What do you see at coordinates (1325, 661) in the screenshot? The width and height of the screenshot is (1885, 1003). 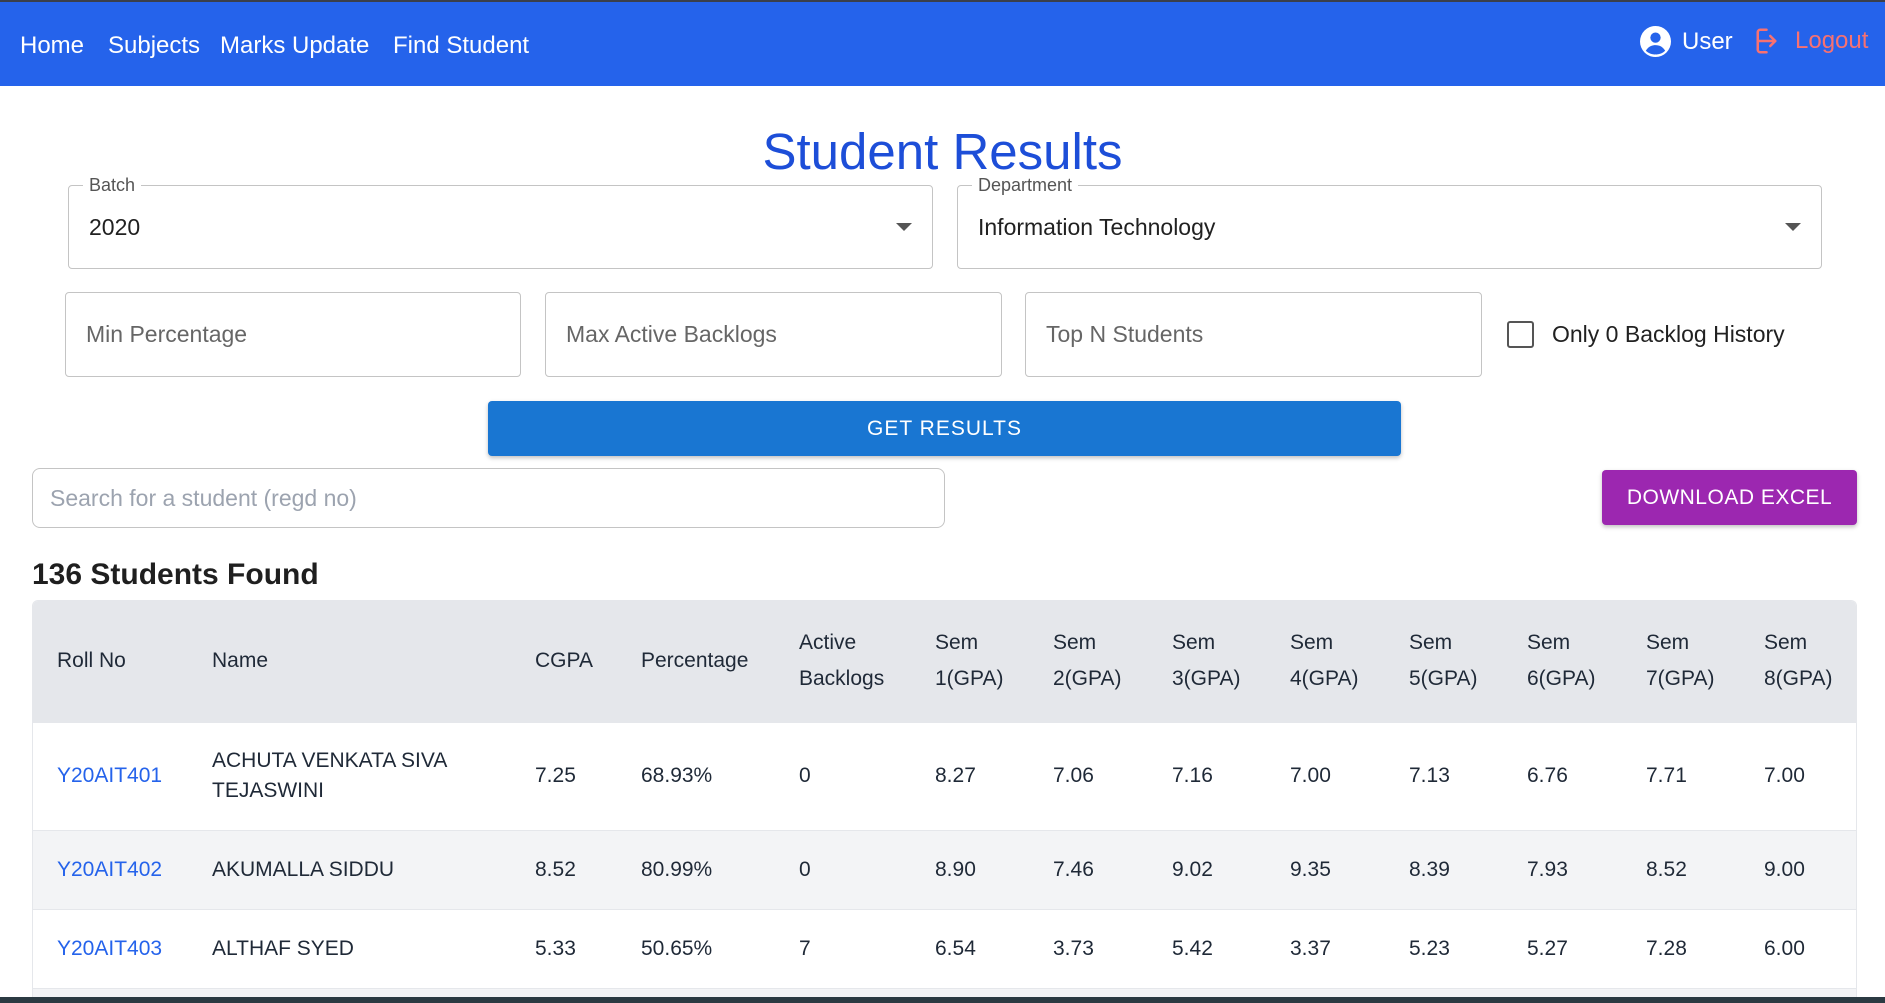 I see `column-header: Sem 4(GPA)` at bounding box center [1325, 661].